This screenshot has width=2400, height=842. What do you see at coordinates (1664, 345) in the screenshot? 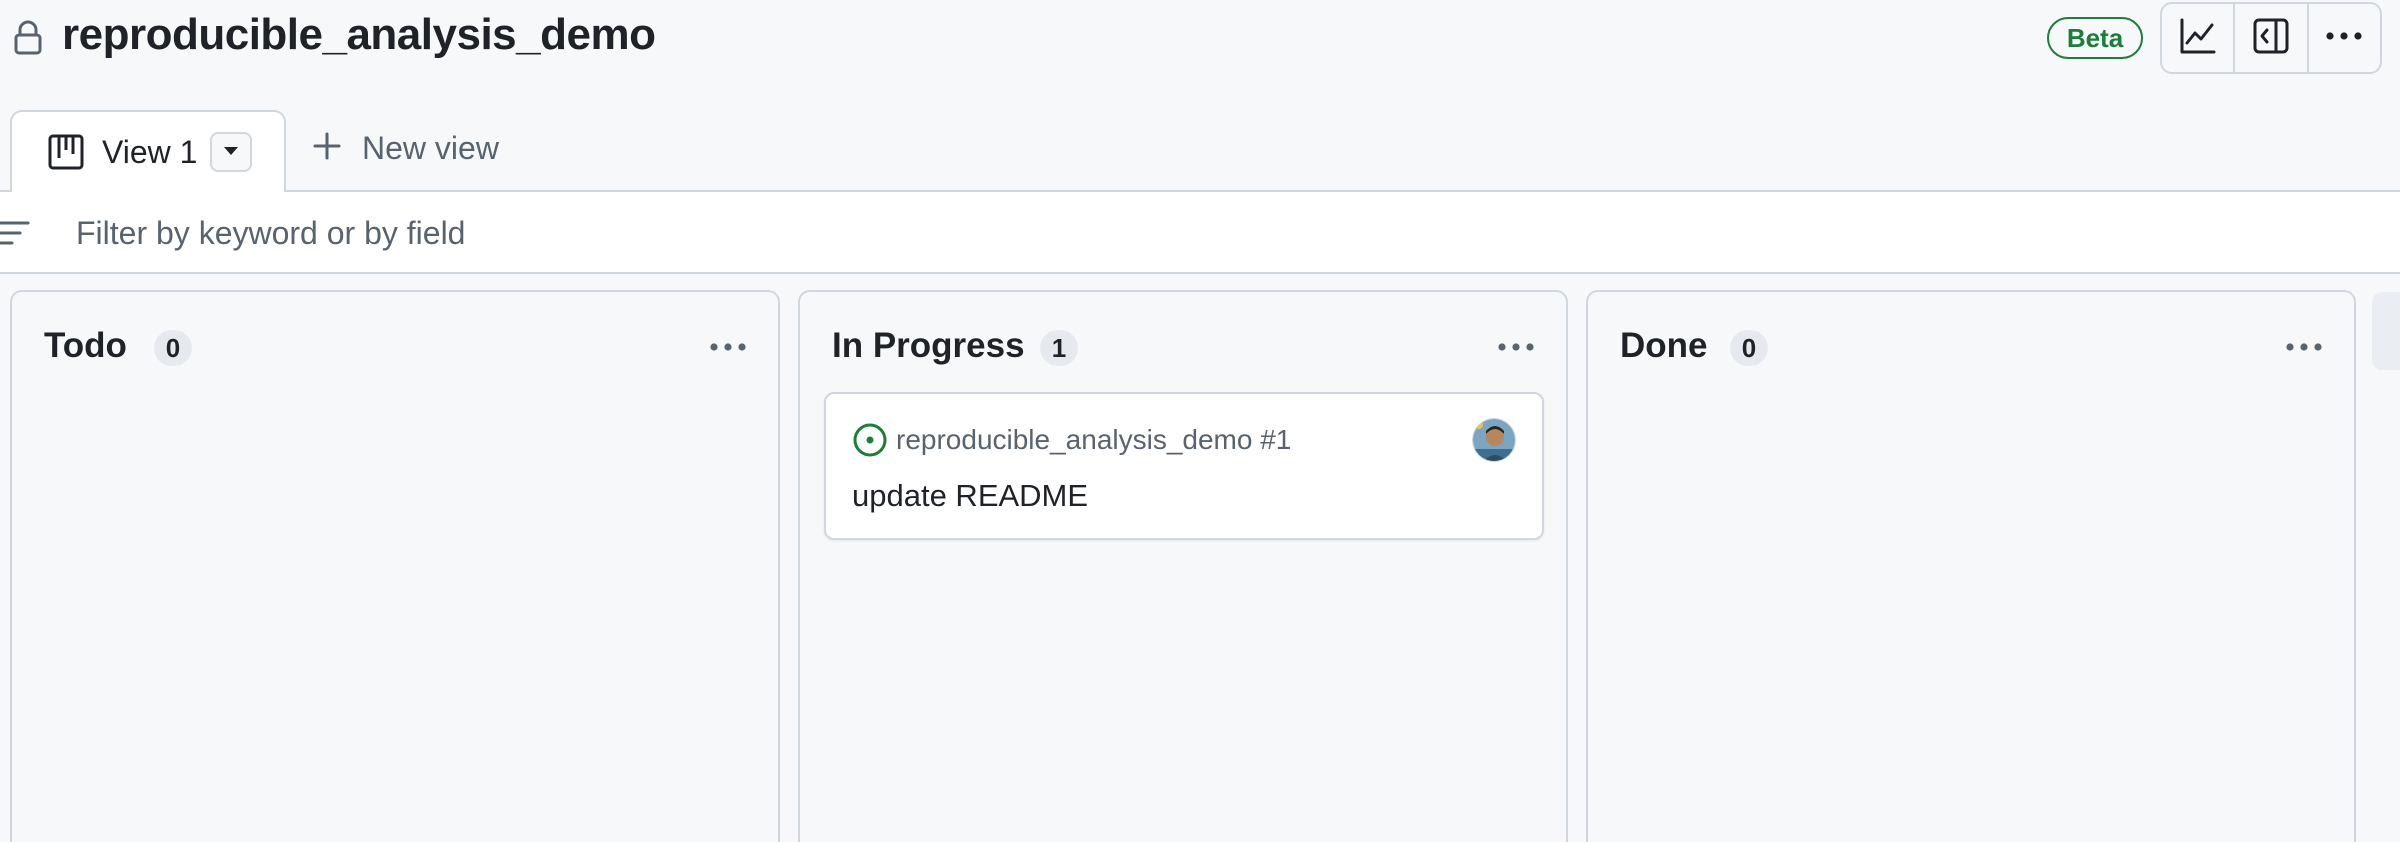
I see `column-title: Done` at bounding box center [1664, 345].